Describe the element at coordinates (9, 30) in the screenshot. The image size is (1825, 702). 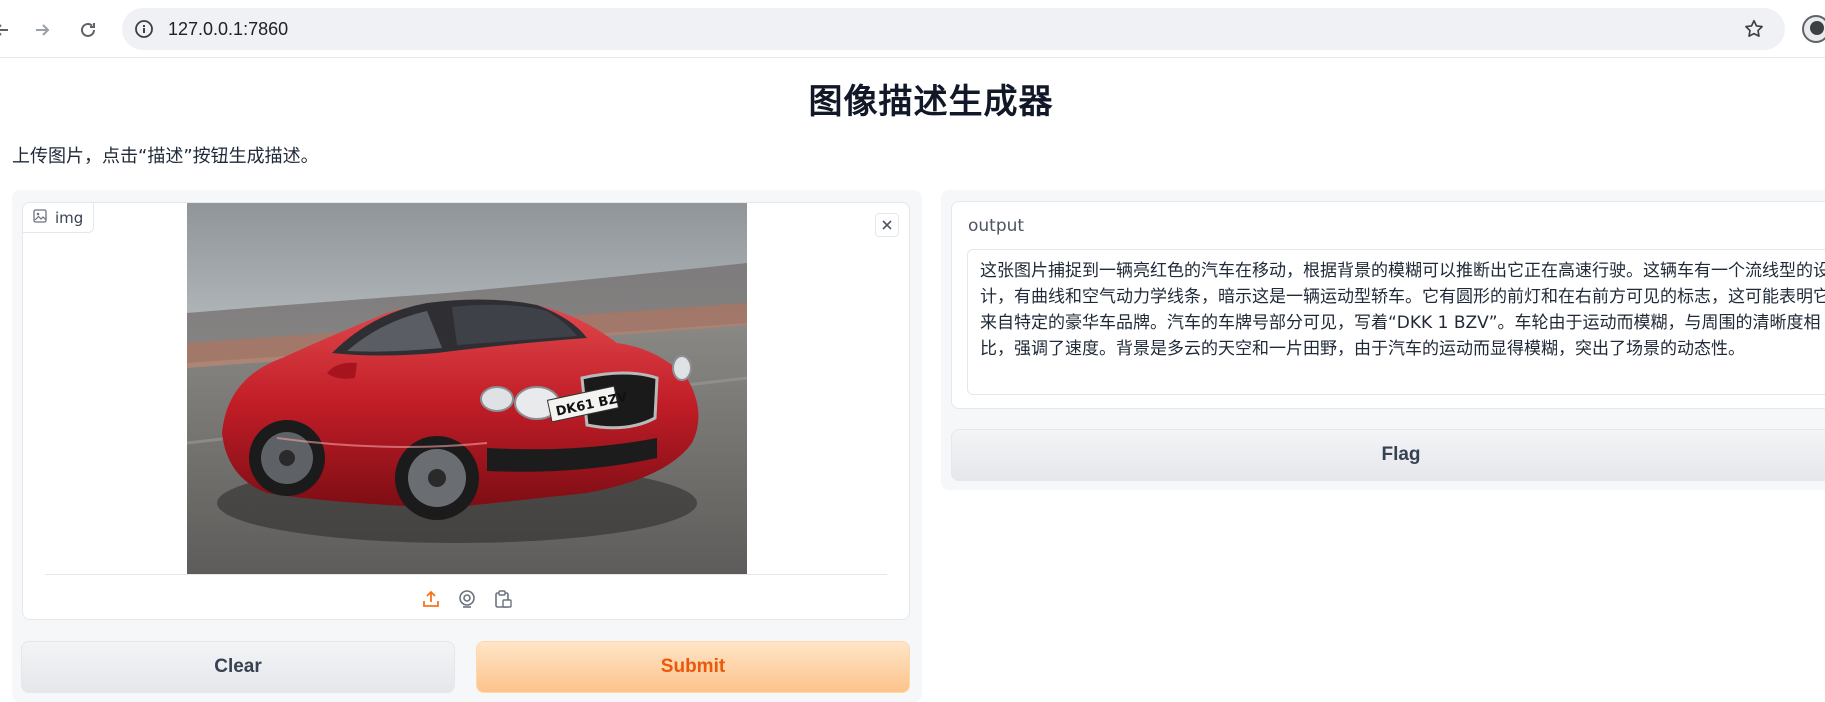
I see `back-icon` at that location.